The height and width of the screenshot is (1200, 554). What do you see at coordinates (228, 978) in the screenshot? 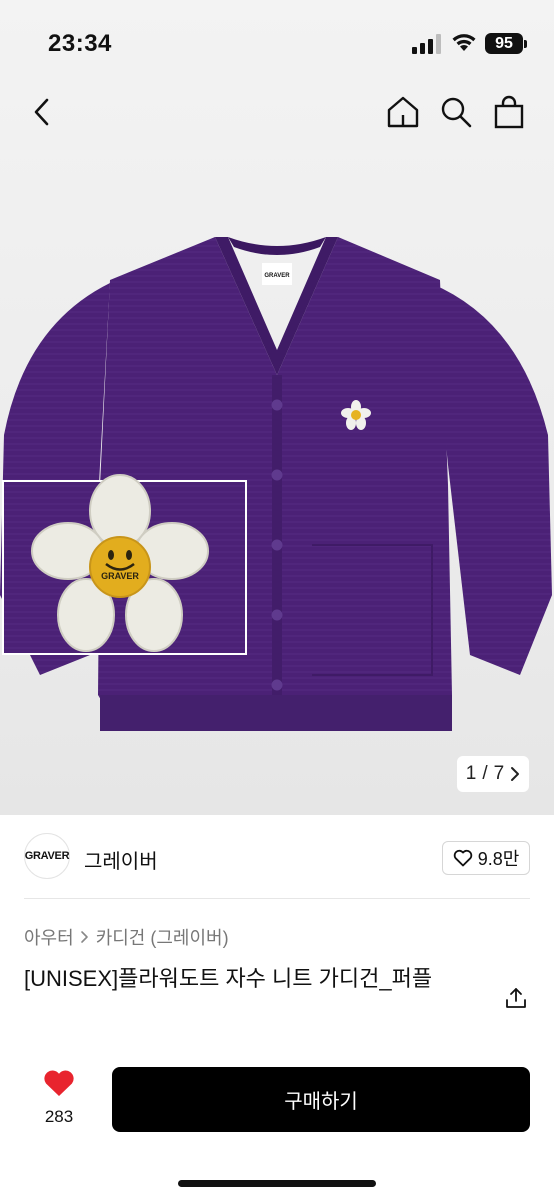
I see `product-title: [UNISEX]플라워도트 자수 니트 가디건_퍼플` at bounding box center [228, 978].